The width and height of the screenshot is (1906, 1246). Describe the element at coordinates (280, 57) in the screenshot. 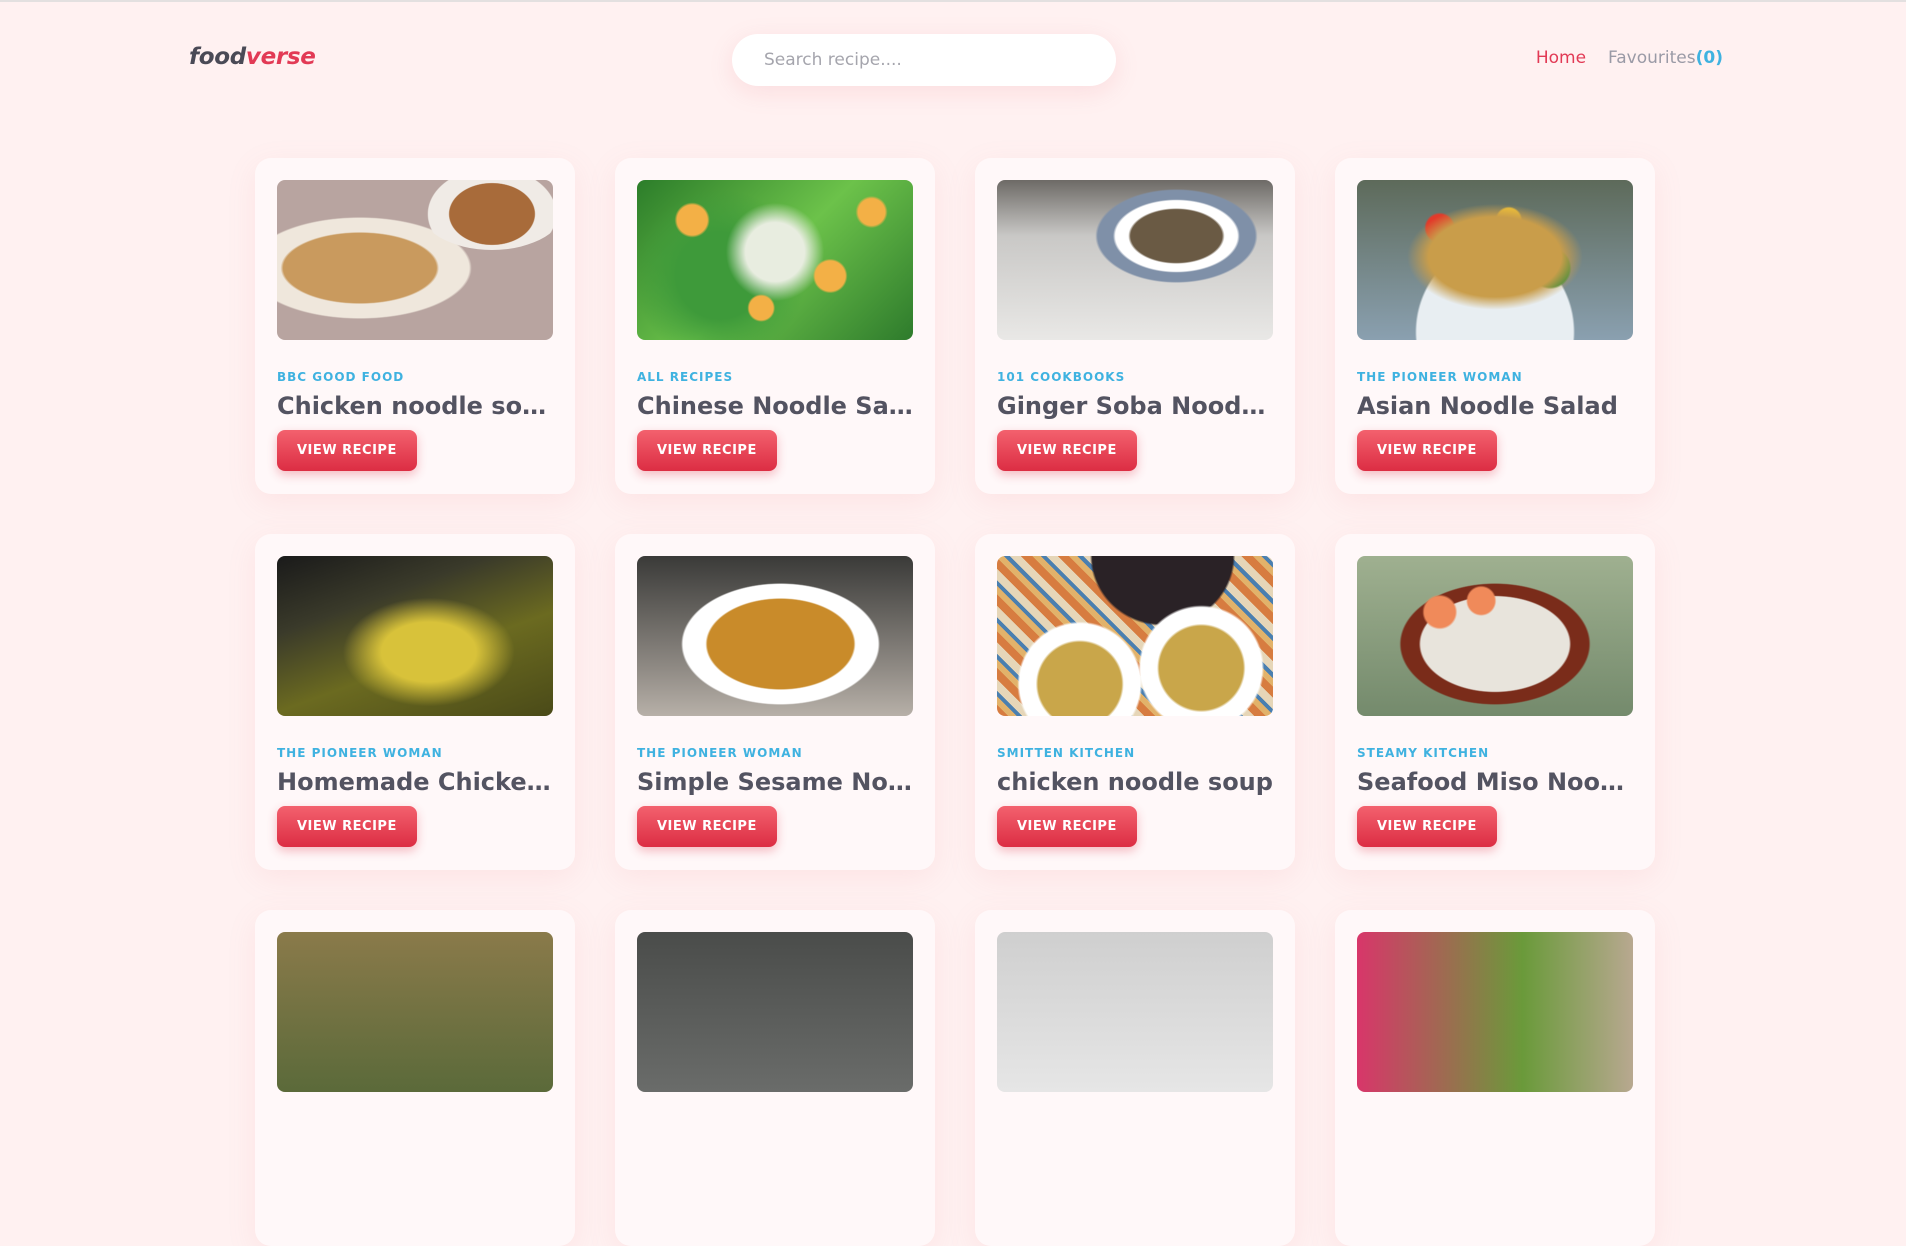

I see `logo-part-verse: verse` at that location.